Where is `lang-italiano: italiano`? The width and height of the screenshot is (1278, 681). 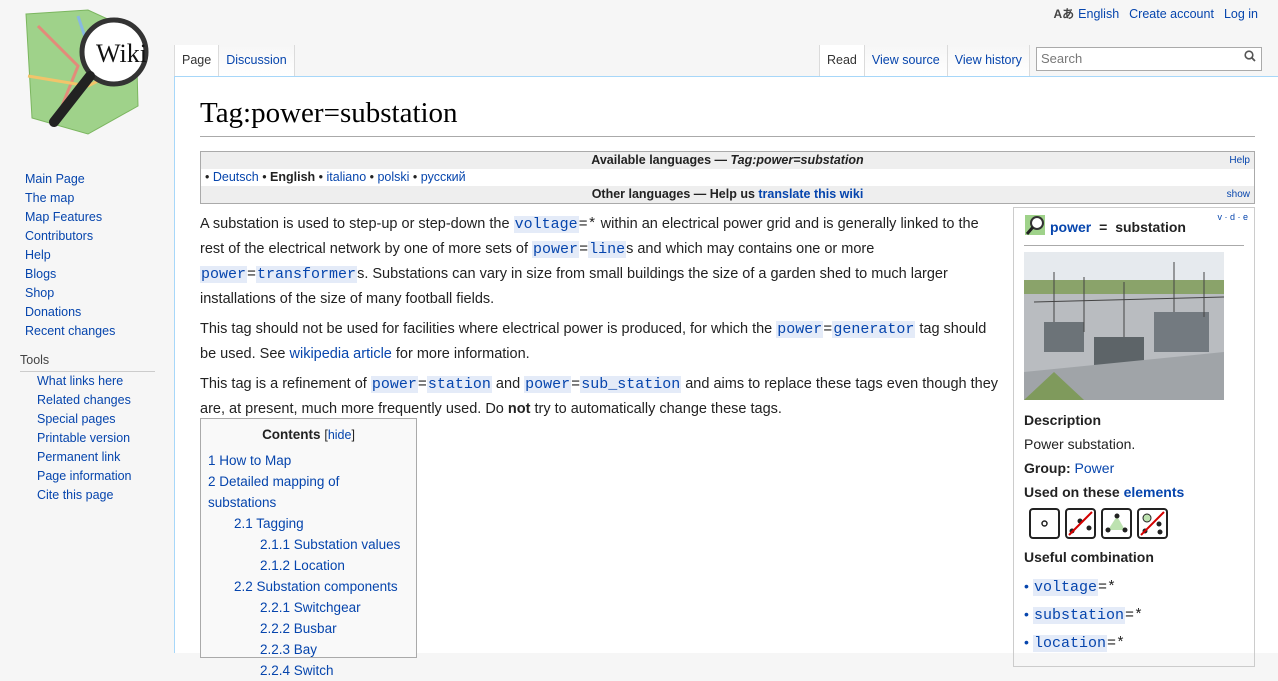 lang-italiano: italiano is located at coordinates (347, 177).